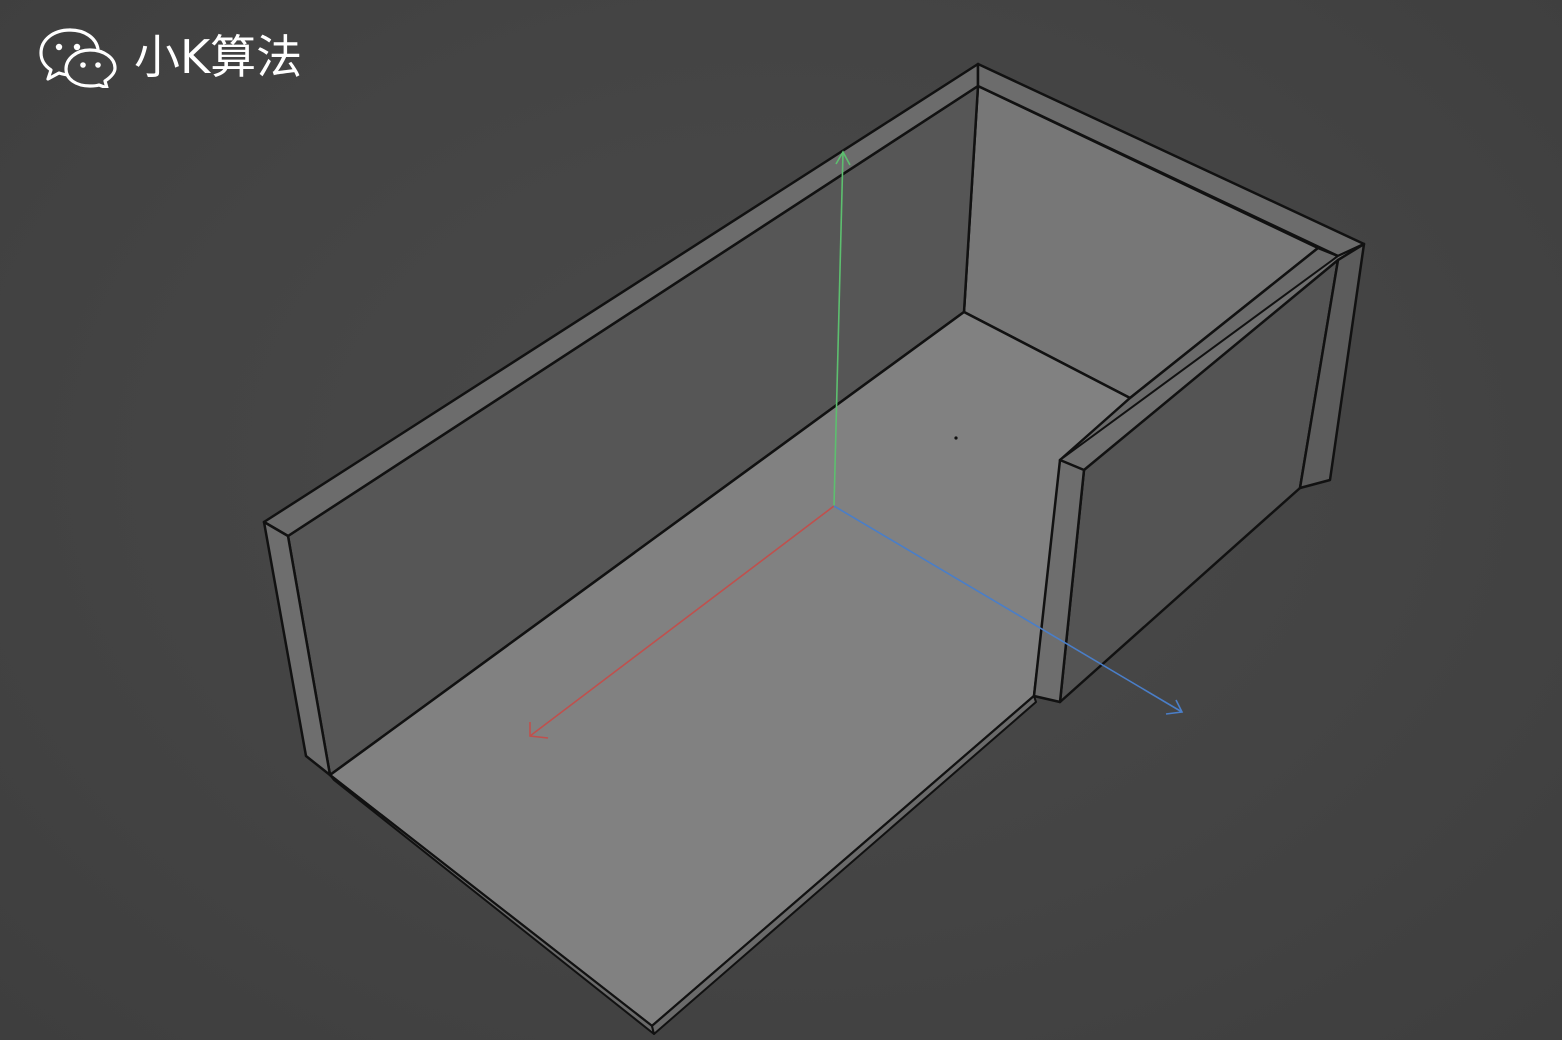  I want to click on watermark: 小K算法, so click(170, 57).